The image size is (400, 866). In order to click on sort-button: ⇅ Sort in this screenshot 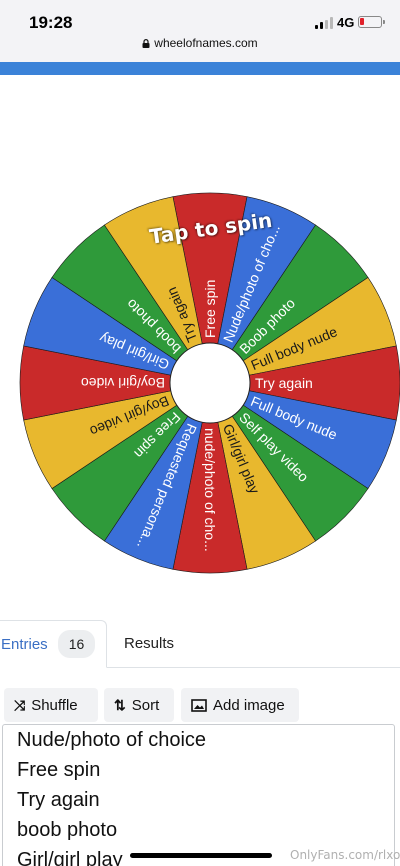, I will do `click(139, 705)`.